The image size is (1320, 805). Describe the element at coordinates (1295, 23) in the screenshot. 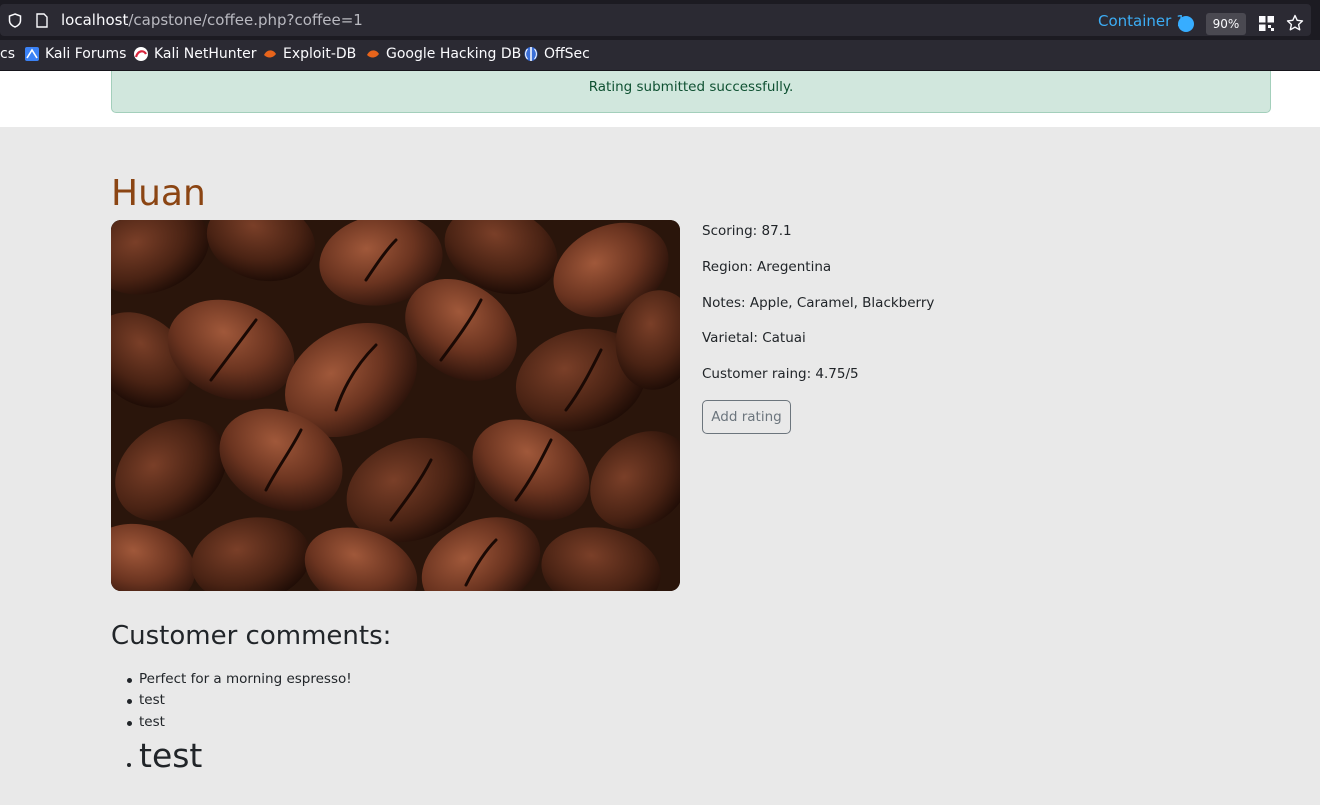

I see `bookmark-star-icon` at that location.